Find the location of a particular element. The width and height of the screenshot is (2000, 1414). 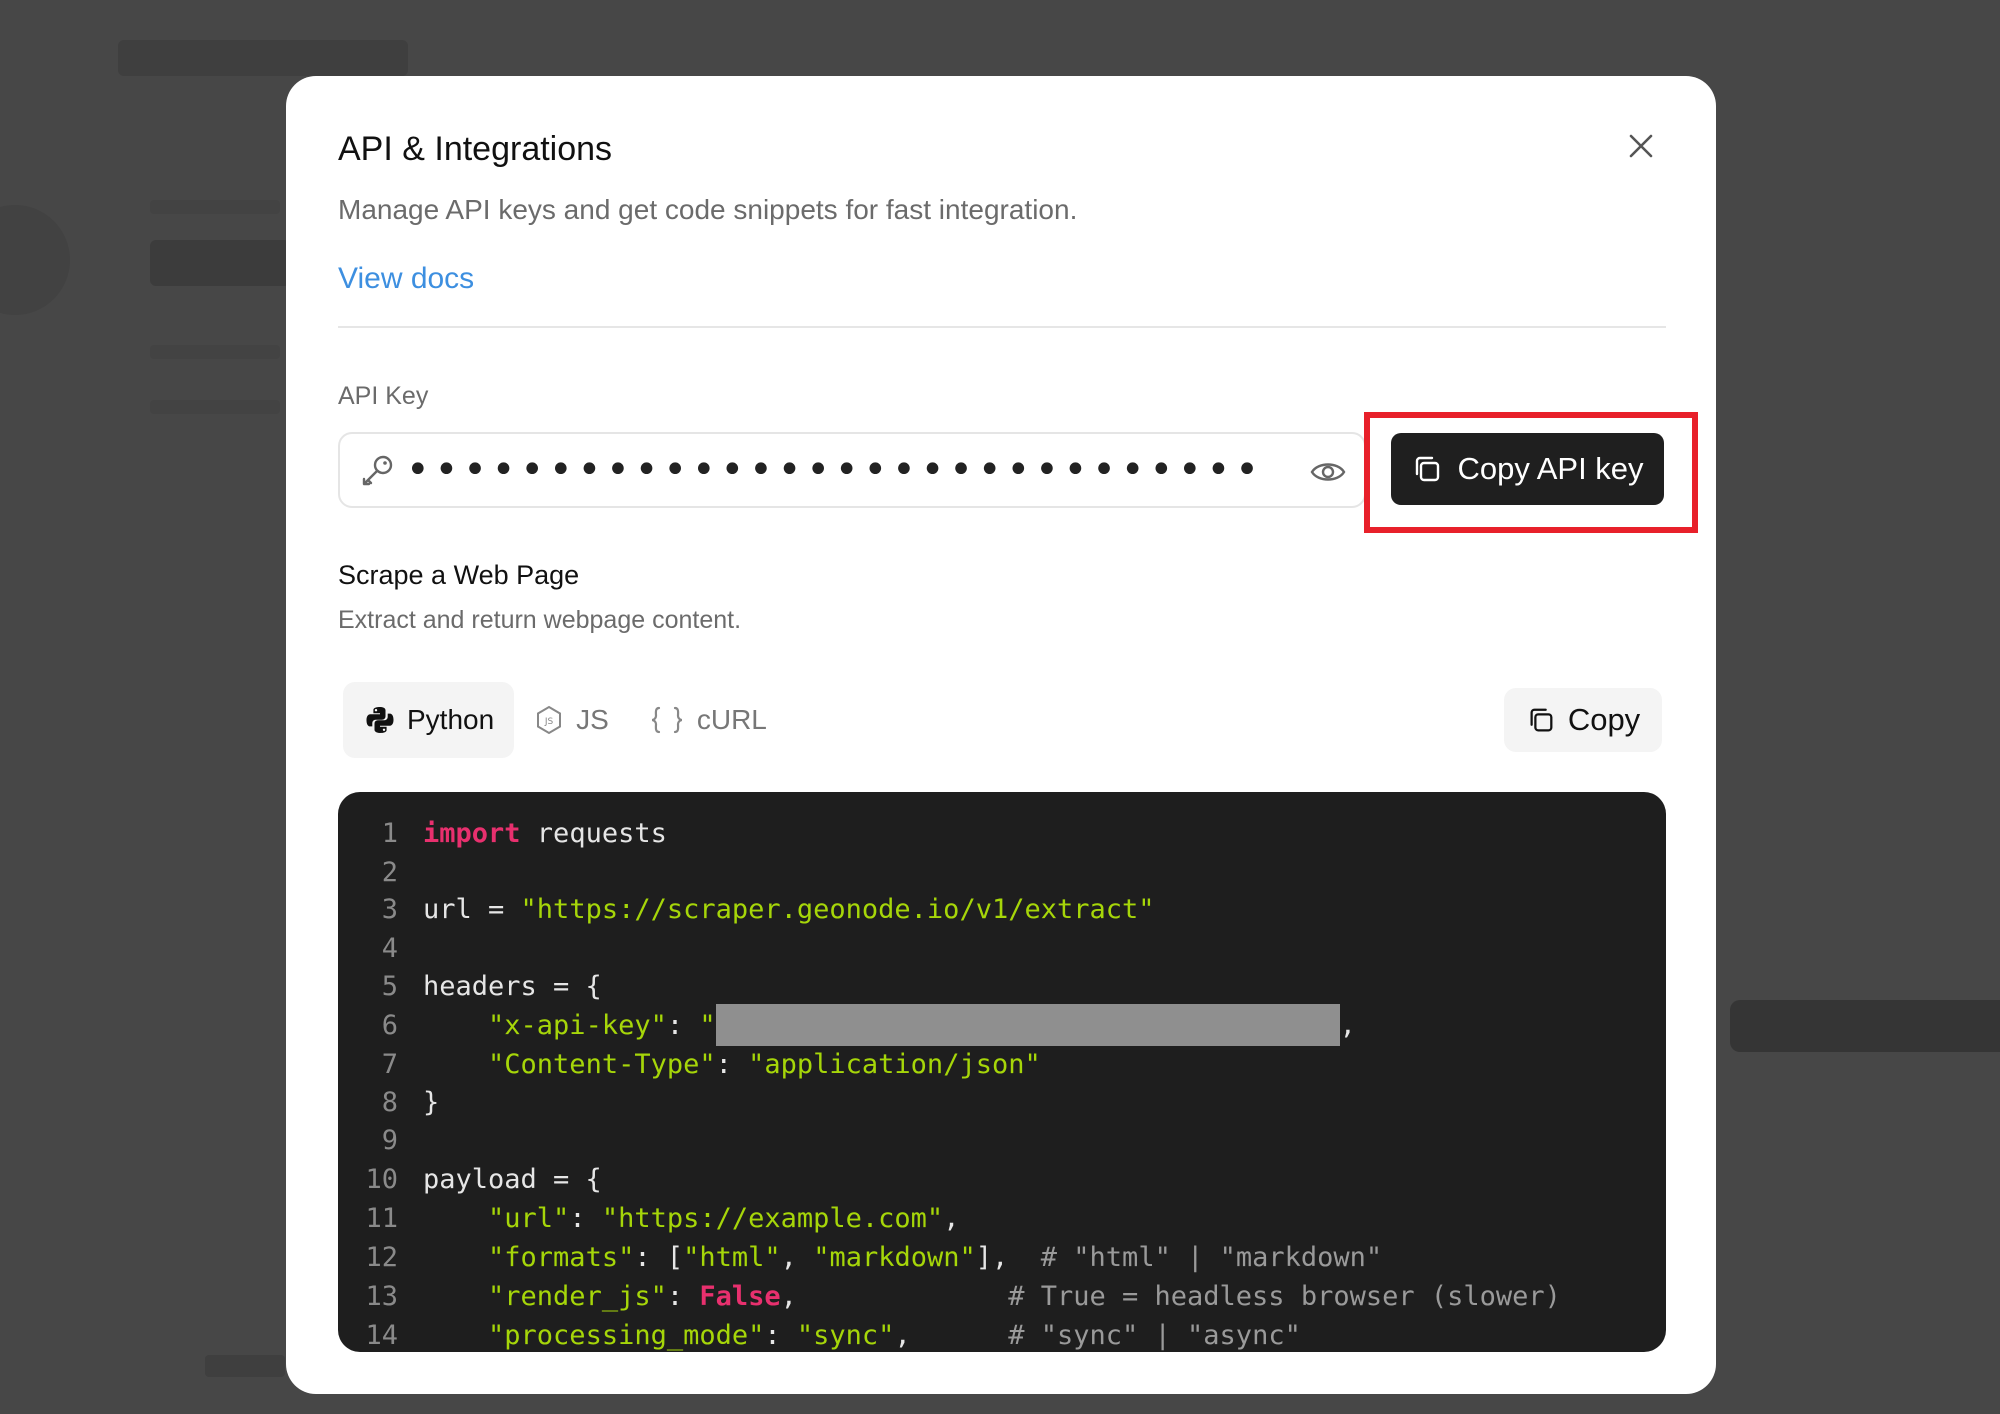

line-number: 14 is located at coordinates (381, 1335).